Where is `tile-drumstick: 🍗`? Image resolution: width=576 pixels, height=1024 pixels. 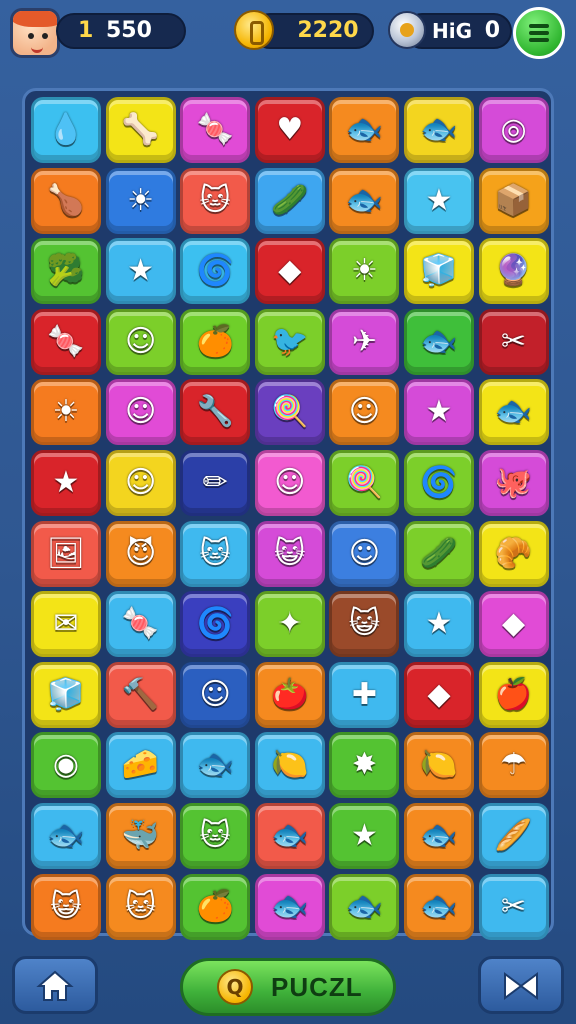
tile-drumstick: 🍗 is located at coordinates (66, 200).